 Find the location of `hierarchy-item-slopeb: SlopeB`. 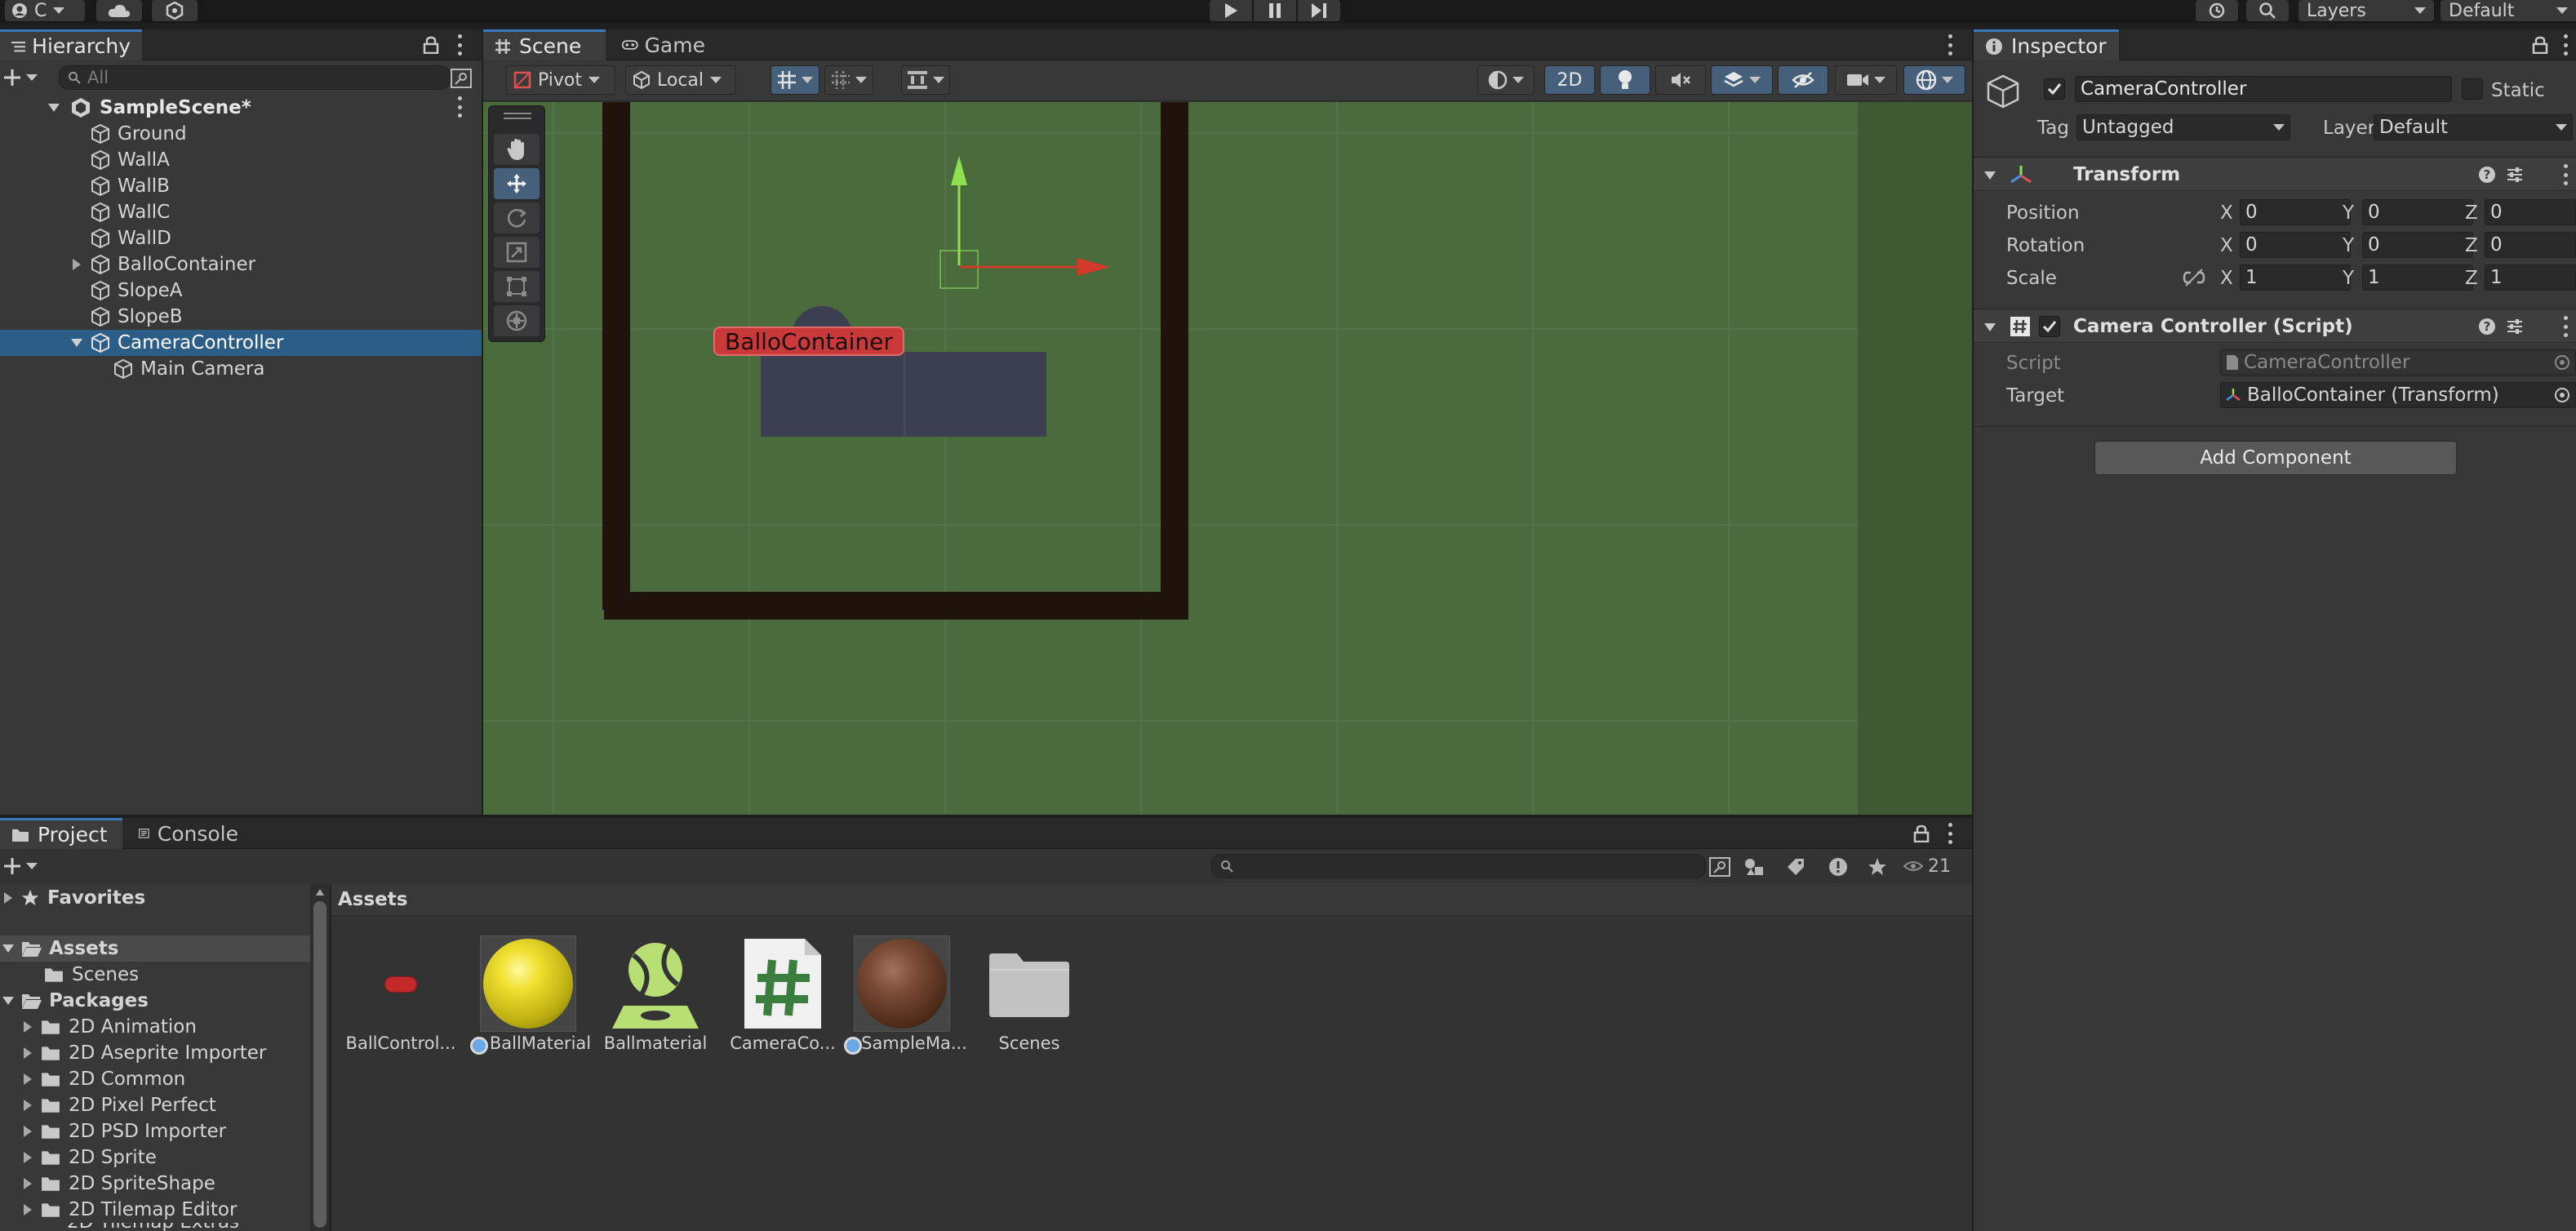

hierarchy-item-slopeb: SlopeB is located at coordinates (241, 317).